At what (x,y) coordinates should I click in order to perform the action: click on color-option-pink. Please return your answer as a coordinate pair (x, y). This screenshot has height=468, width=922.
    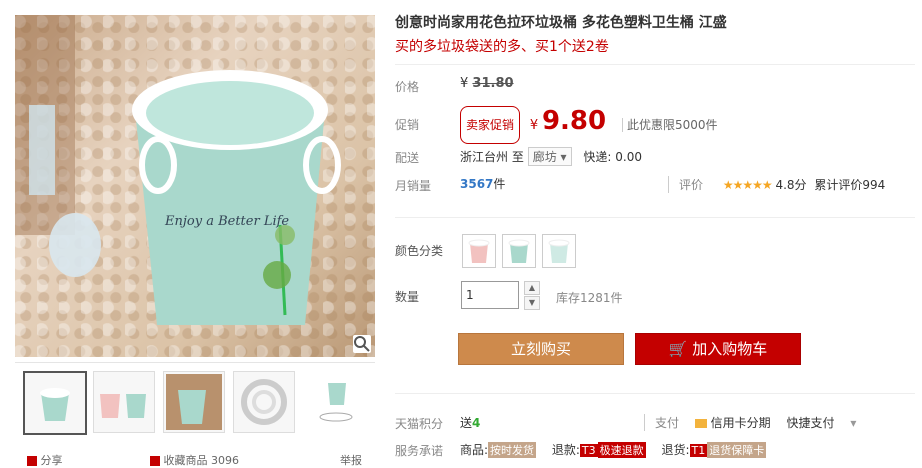
    Looking at the image, I should click on (479, 251).